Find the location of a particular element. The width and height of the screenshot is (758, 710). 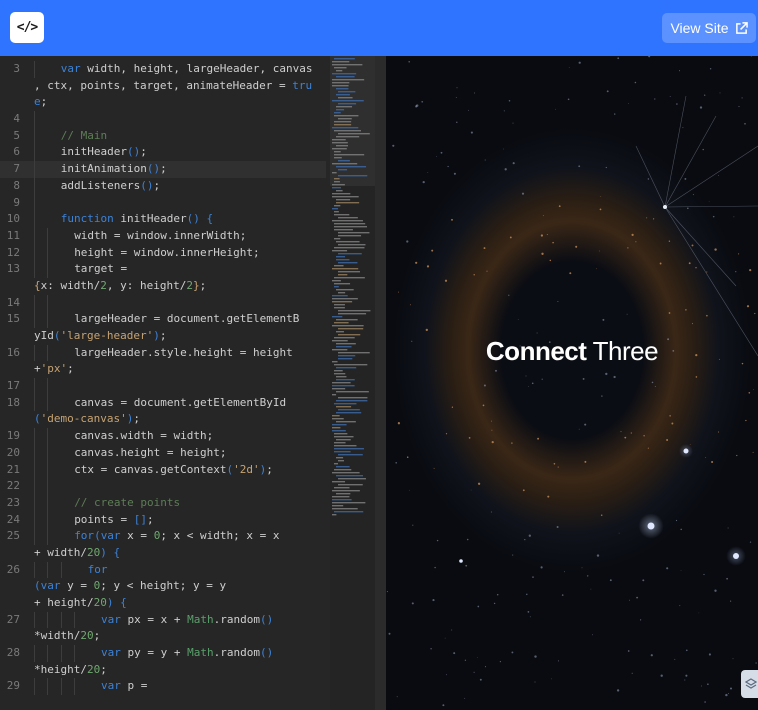

code-line: ('demo-canvas'); is located at coordinates (163, 419).